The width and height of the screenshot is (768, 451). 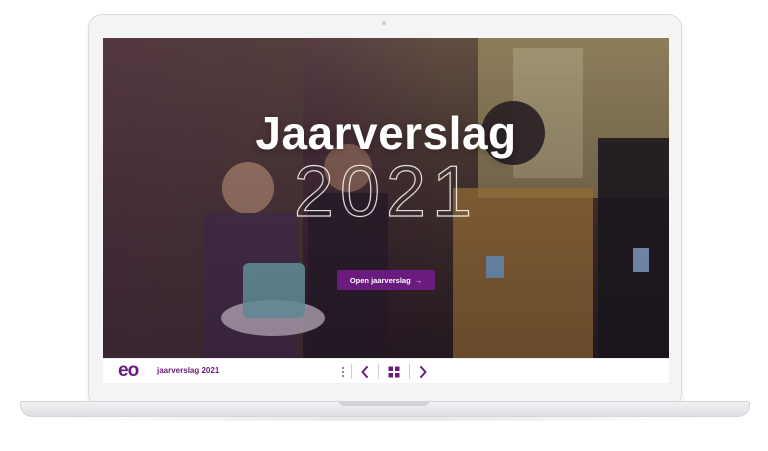 I want to click on more-vertical-glyph, so click(x=343, y=371).